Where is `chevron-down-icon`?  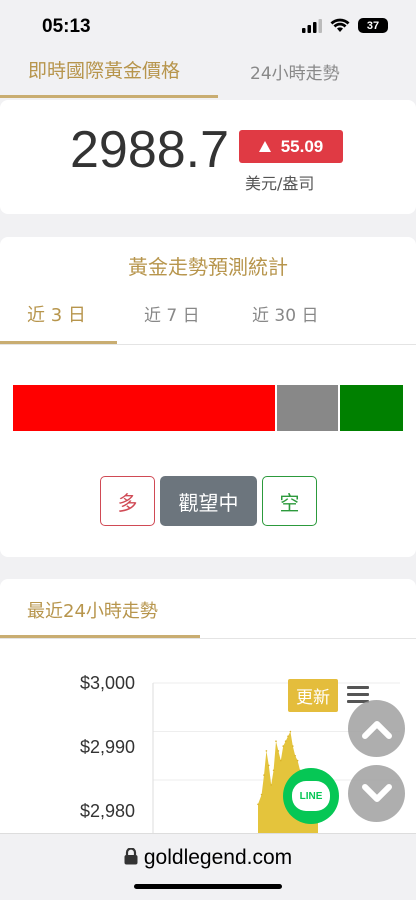
chevron-down-icon is located at coordinates (376, 792).